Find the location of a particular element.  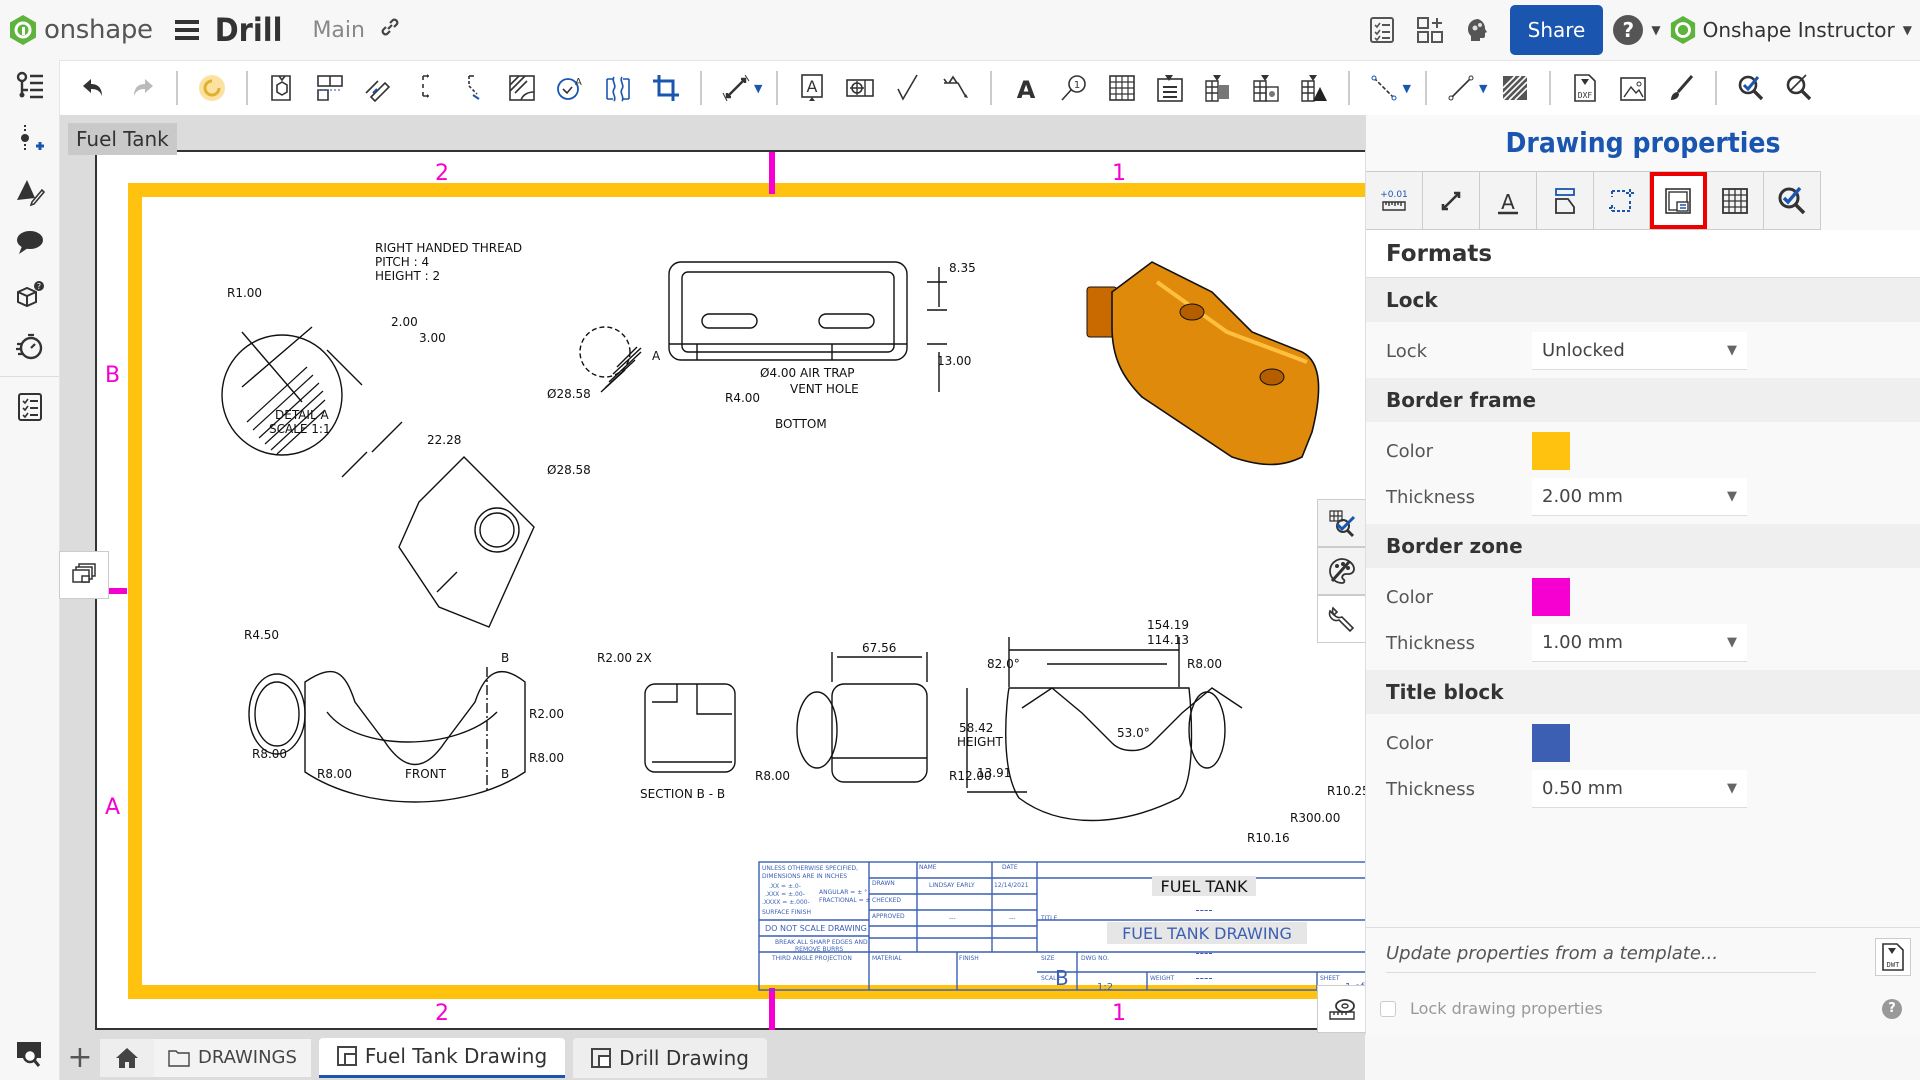

title-block-thickness-select: 0.50 mm ▼ is located at coordinates (1639, 789).